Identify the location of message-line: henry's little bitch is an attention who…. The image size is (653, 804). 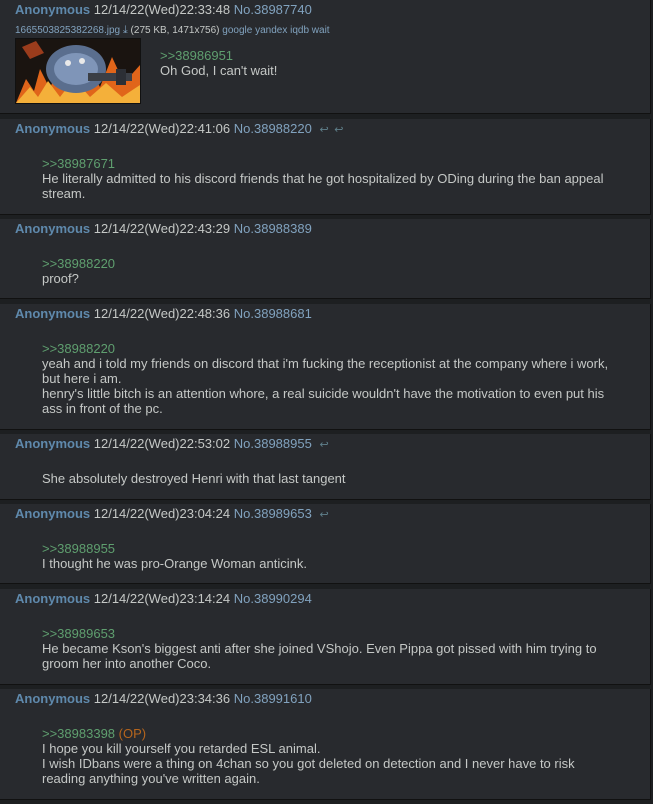
(323, 393).